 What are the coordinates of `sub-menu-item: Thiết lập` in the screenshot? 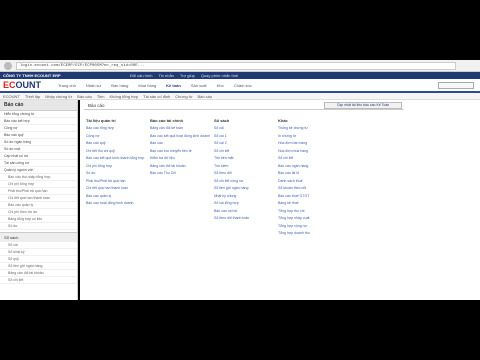 It's located at (32, 96).